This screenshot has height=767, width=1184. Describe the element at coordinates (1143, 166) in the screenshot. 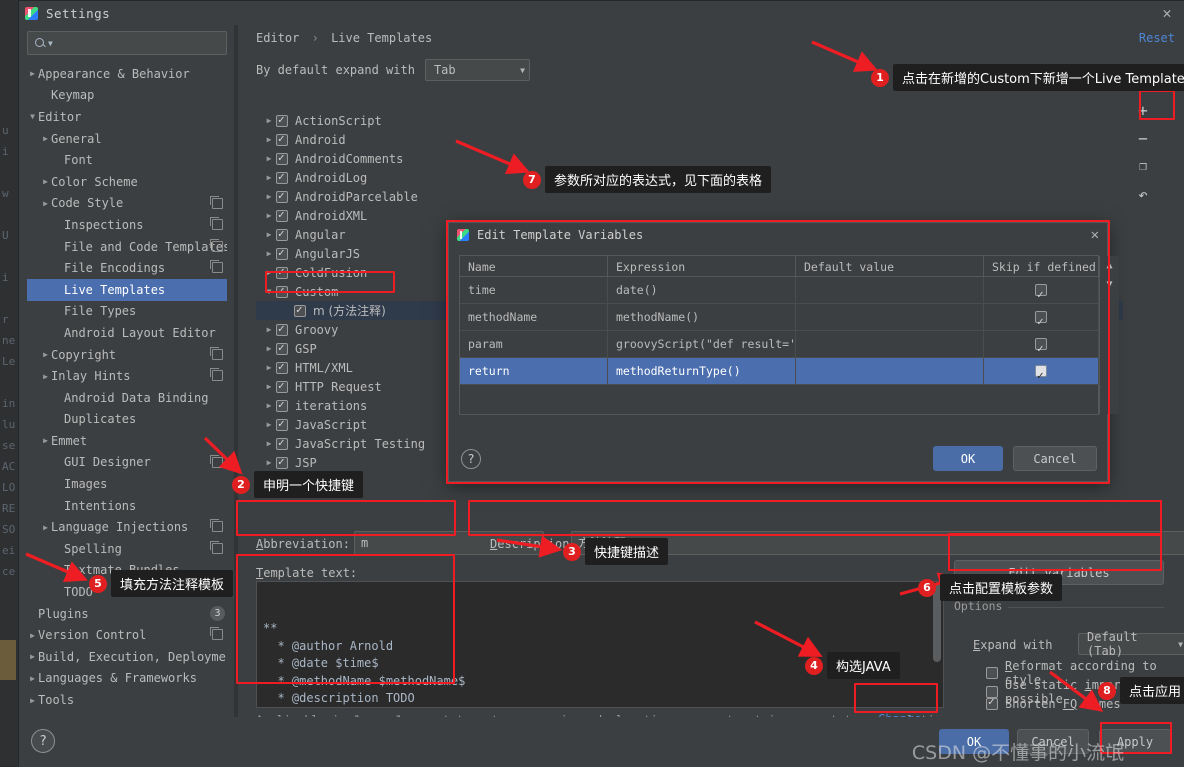

I see `duplicate-icon: ❐` at that location.